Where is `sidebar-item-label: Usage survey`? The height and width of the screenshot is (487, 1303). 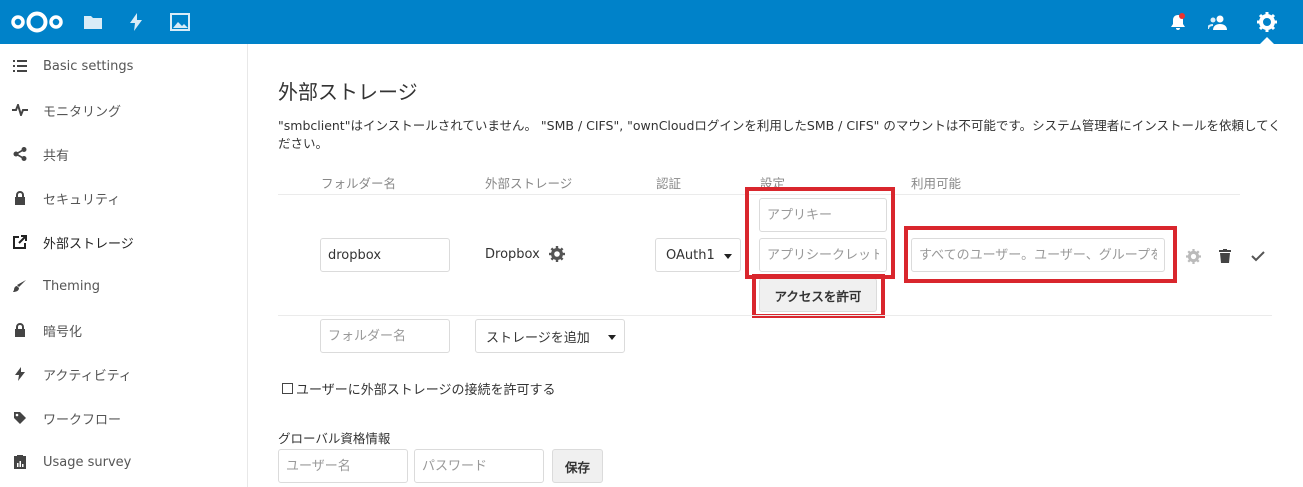
sidebar-item-label: Usage survey is located at coordinates (87, 462).